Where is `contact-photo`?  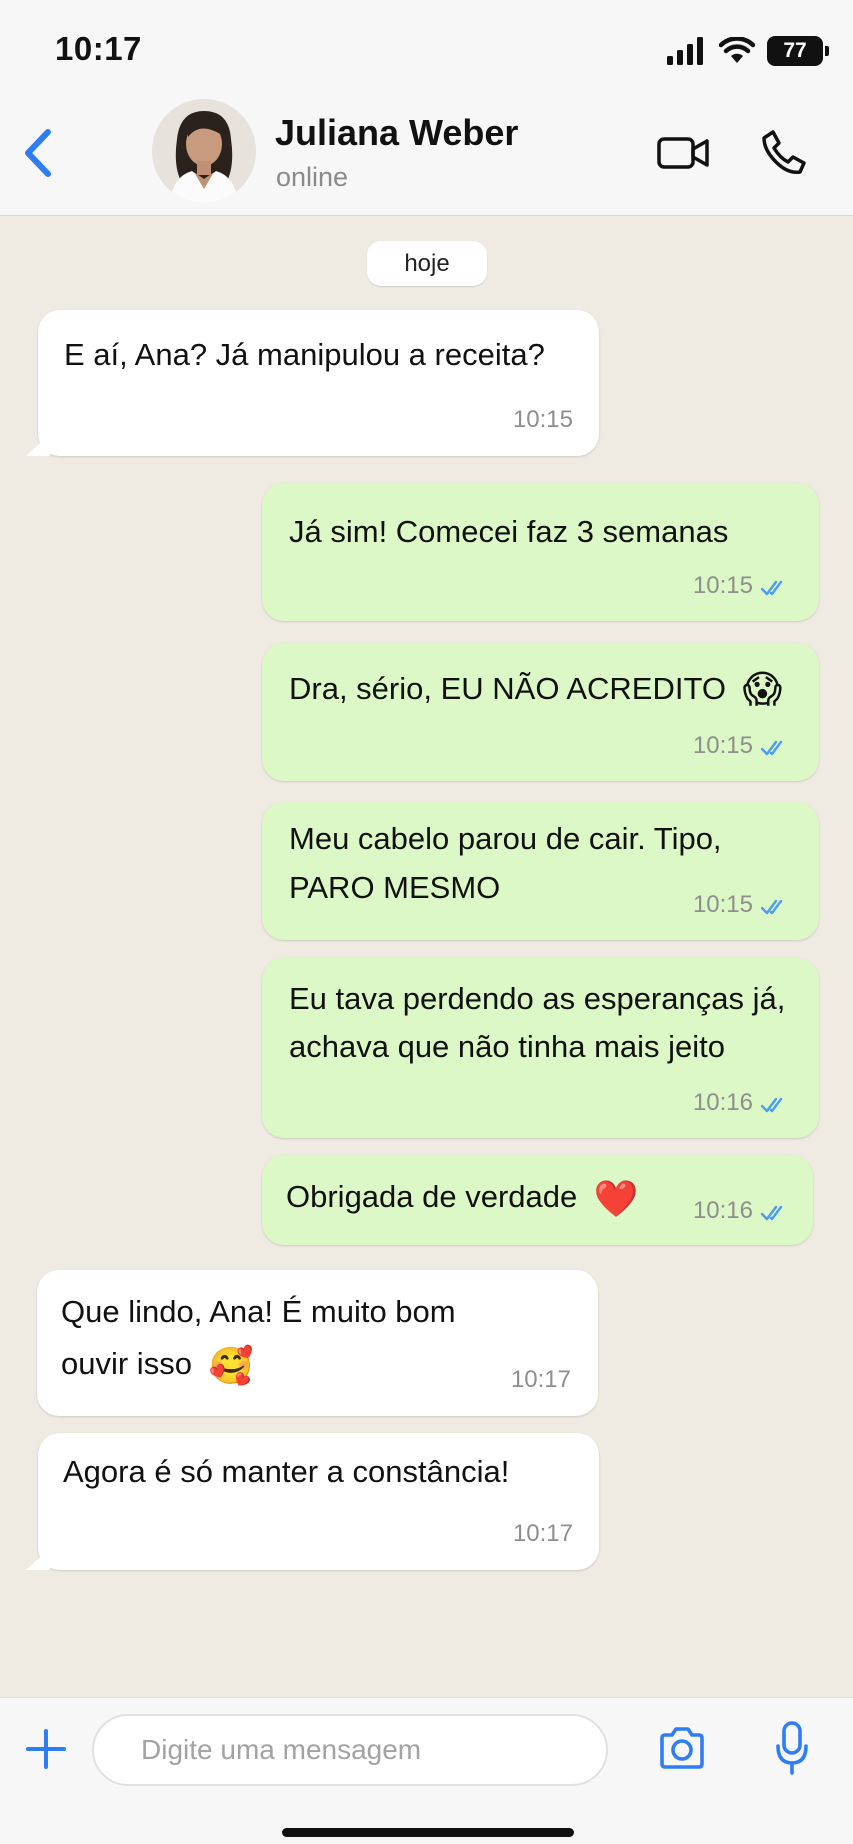 contact-photo is located at coordinates (204, 151).